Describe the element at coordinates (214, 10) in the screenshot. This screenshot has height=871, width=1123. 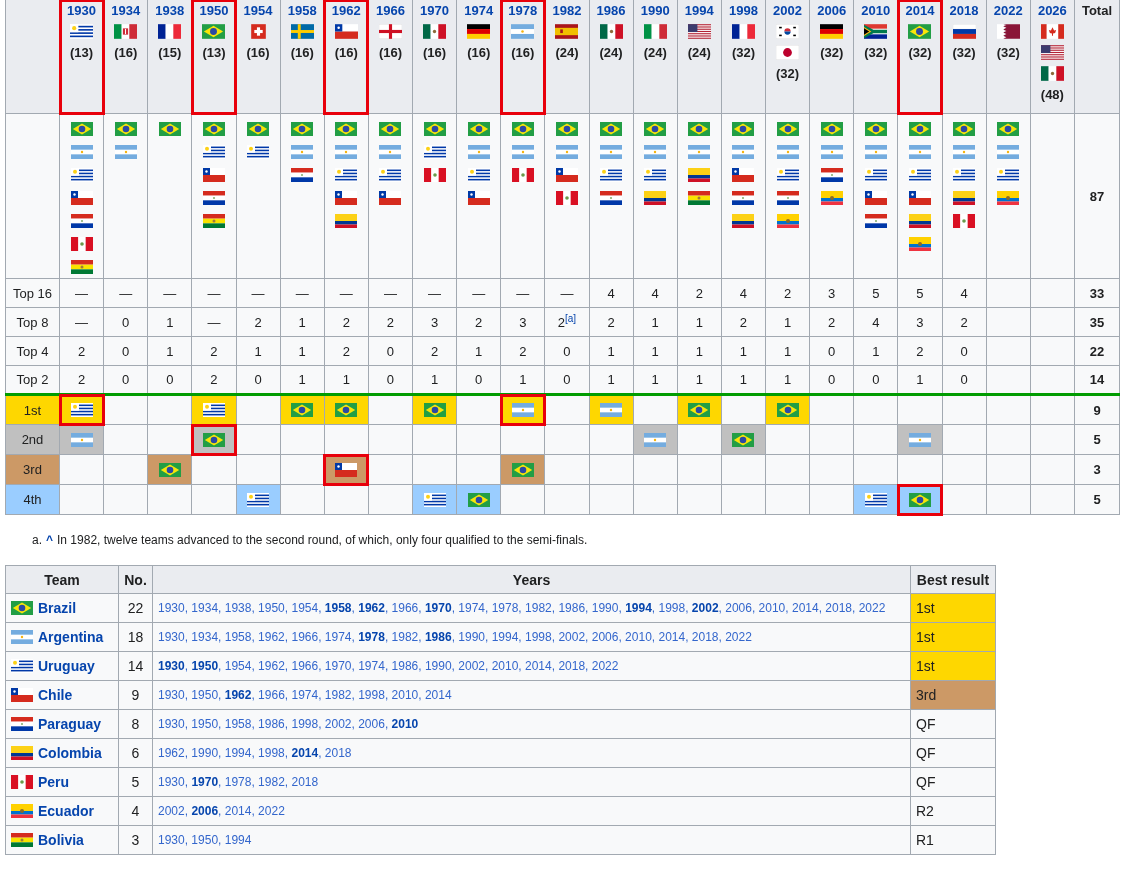
I see `year-link: 1950` at that location.